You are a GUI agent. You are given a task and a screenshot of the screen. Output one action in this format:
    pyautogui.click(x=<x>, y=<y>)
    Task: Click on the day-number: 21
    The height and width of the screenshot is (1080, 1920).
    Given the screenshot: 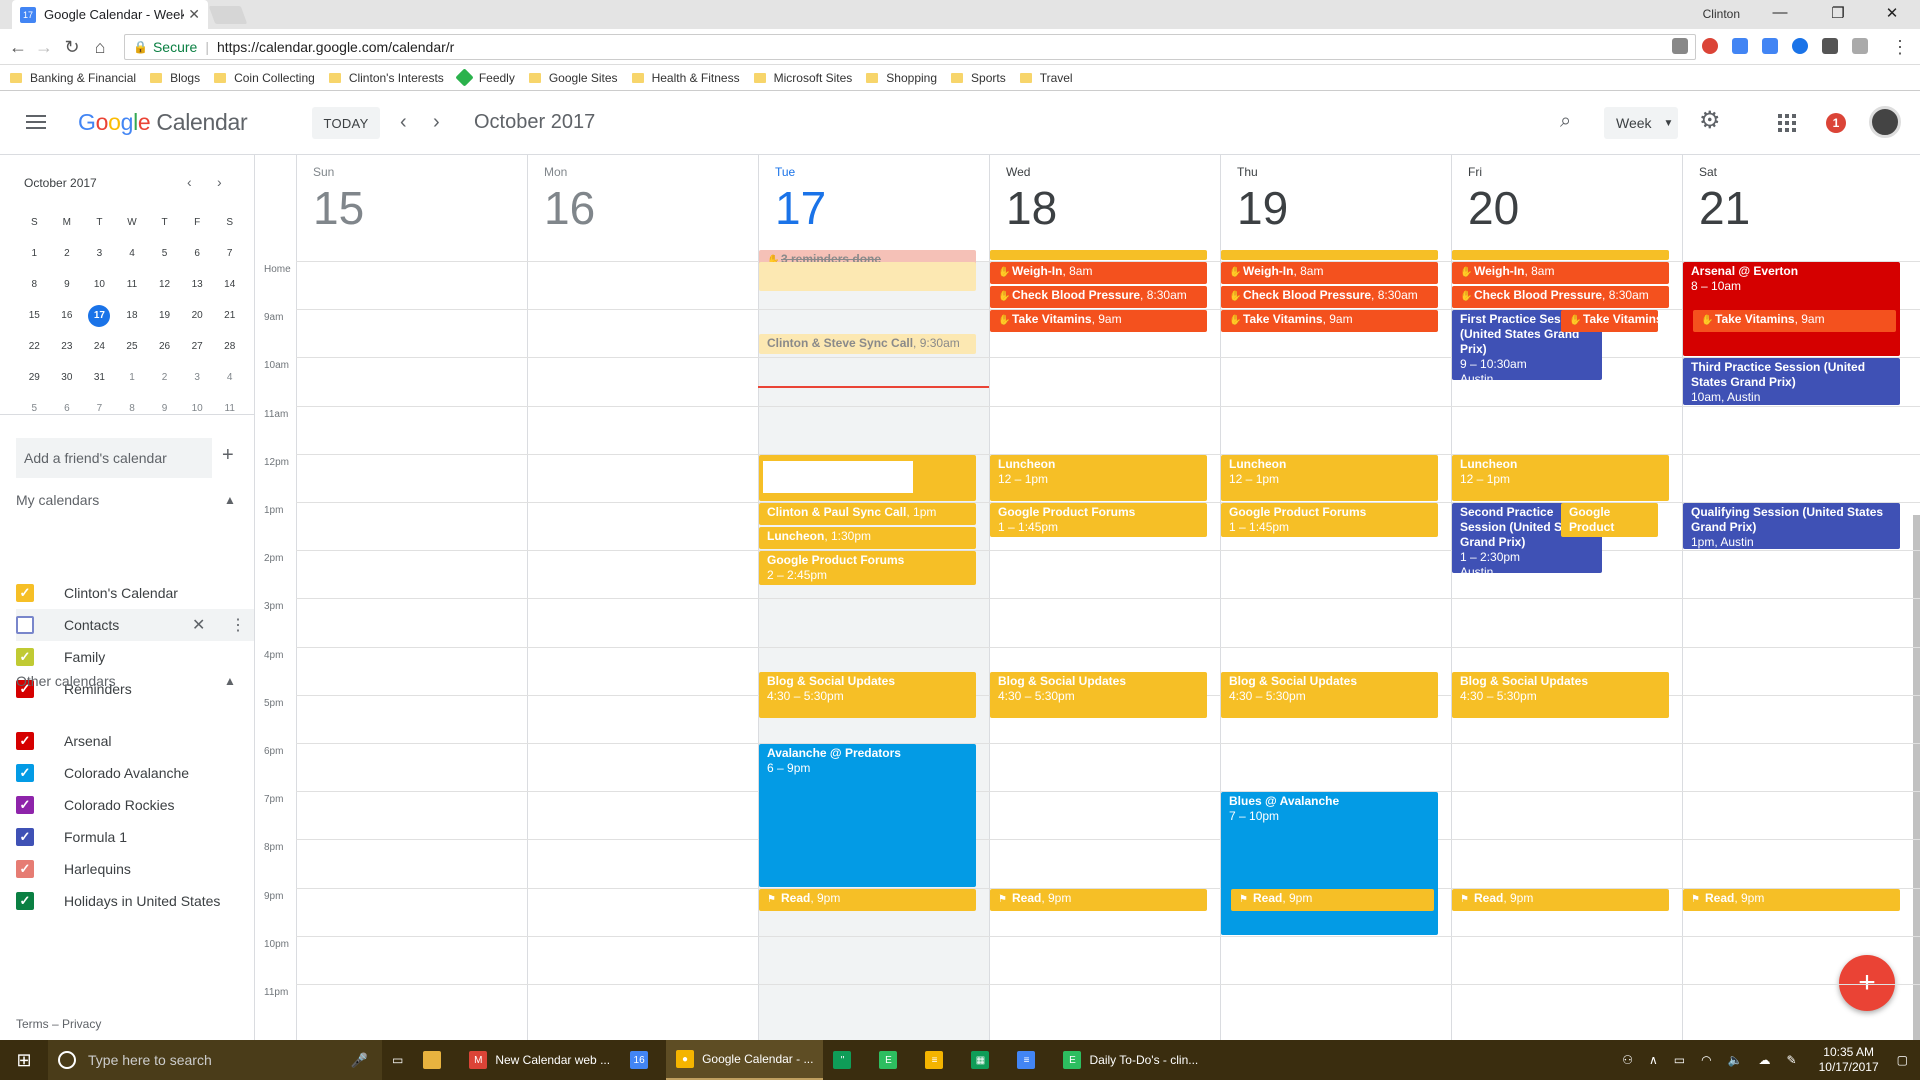 What is the action you would take?
    pyautogui.click(x=1724, y=208)
    